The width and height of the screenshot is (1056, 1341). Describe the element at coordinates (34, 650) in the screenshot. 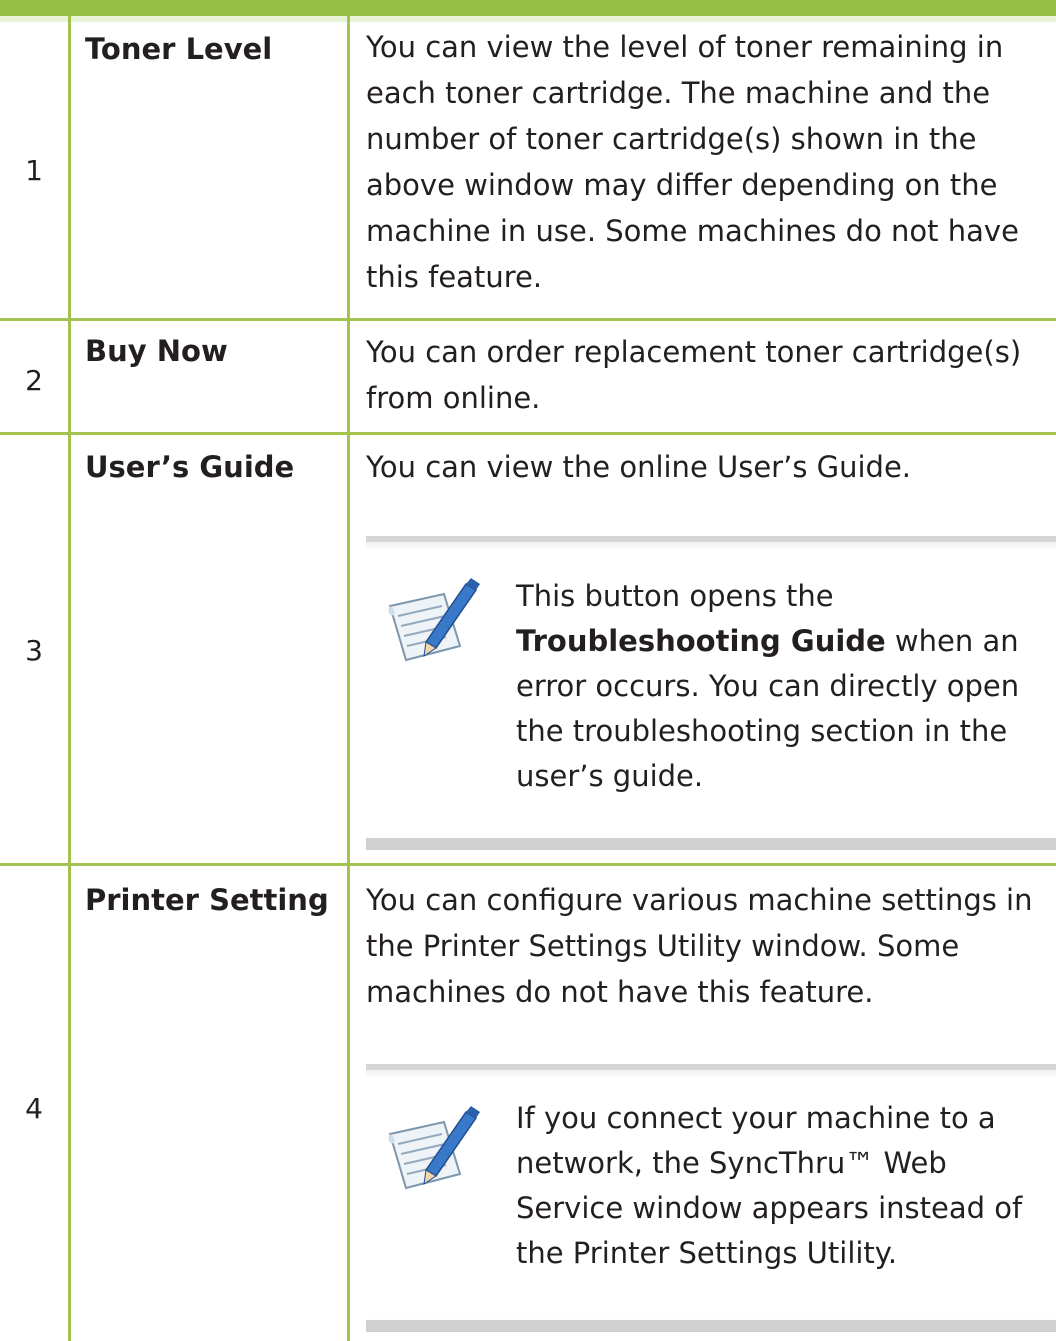

I see `row-number: 3` at that location.